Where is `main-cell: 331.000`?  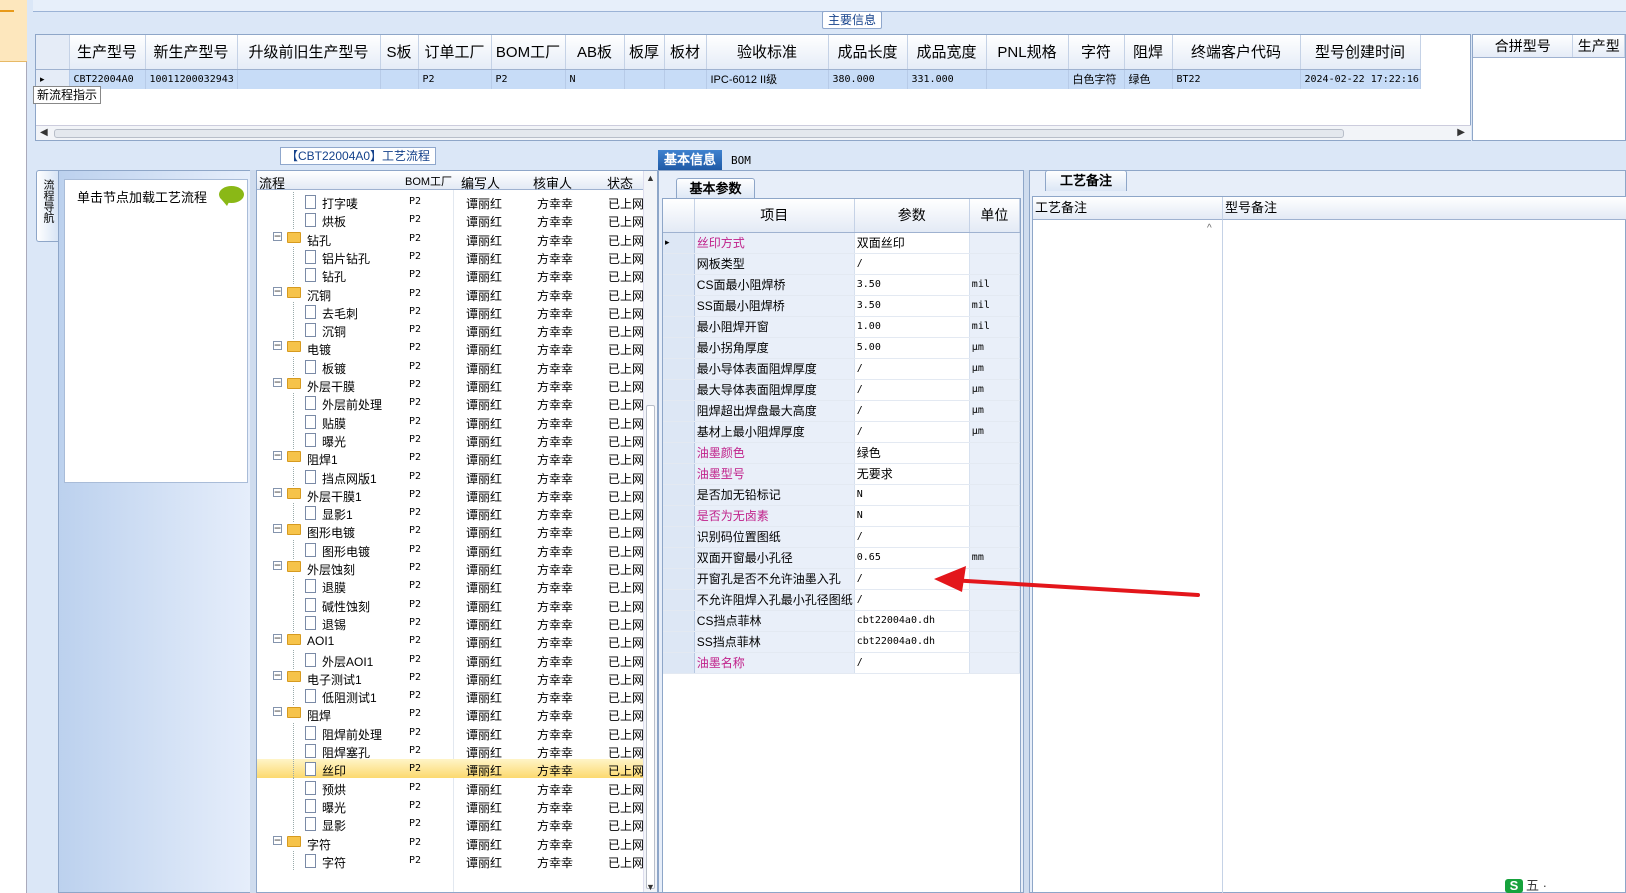 main-cell: 331.000 is located at coordinates (947, 79).